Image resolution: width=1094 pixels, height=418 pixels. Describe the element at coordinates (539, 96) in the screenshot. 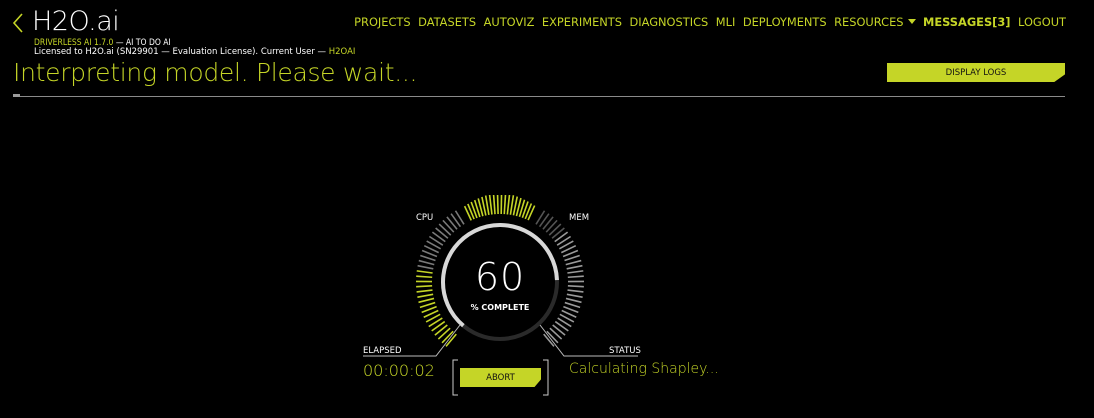

I see `title-divider` at that location.